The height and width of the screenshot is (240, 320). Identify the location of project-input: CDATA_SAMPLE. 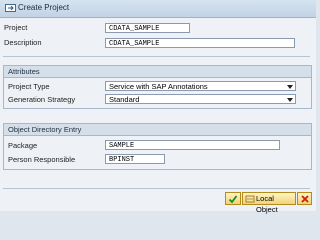
(147, 28).